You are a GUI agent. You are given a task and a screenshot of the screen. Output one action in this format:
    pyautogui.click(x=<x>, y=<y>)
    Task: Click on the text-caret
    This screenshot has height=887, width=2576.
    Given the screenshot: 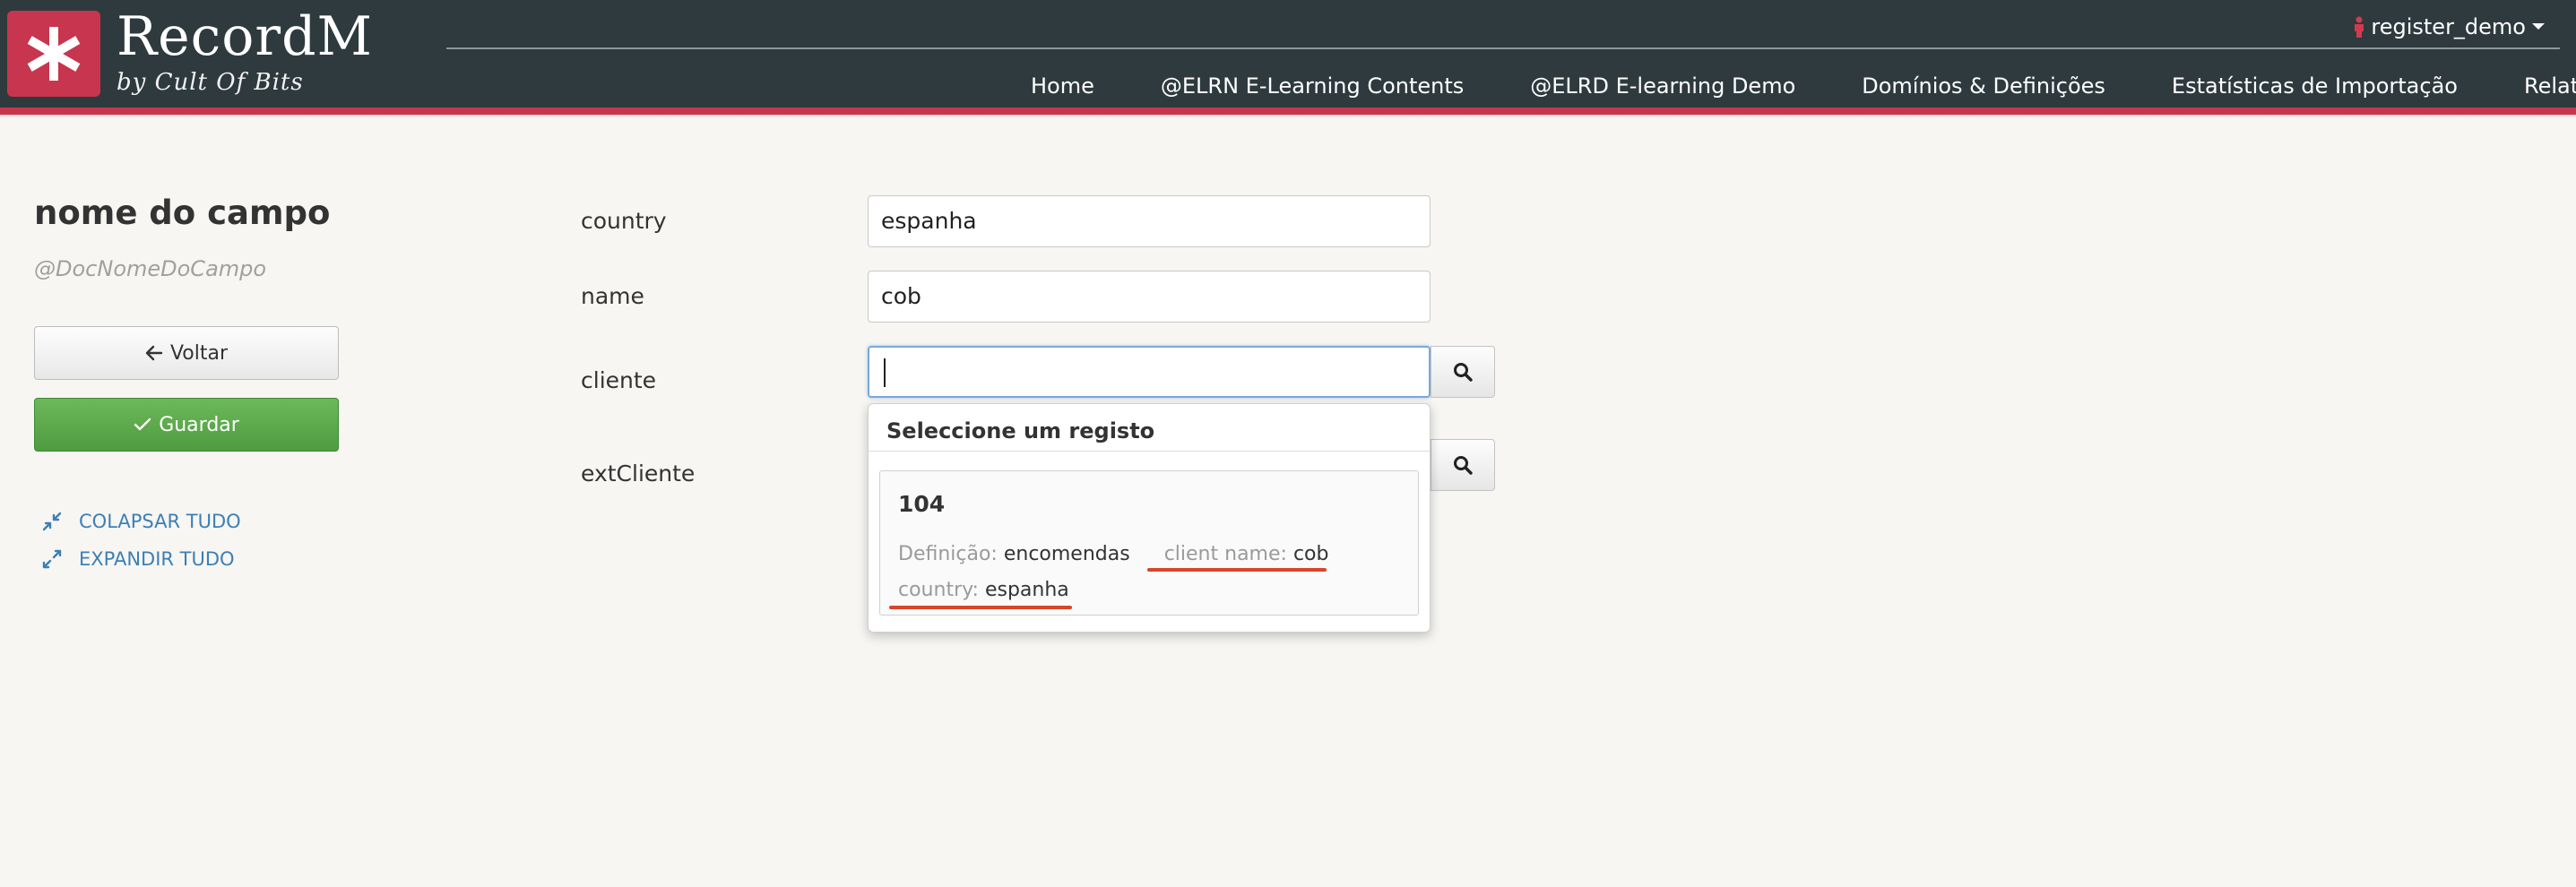 What is the action you would take?
    pyautogui.click(x=885, y=372)
    